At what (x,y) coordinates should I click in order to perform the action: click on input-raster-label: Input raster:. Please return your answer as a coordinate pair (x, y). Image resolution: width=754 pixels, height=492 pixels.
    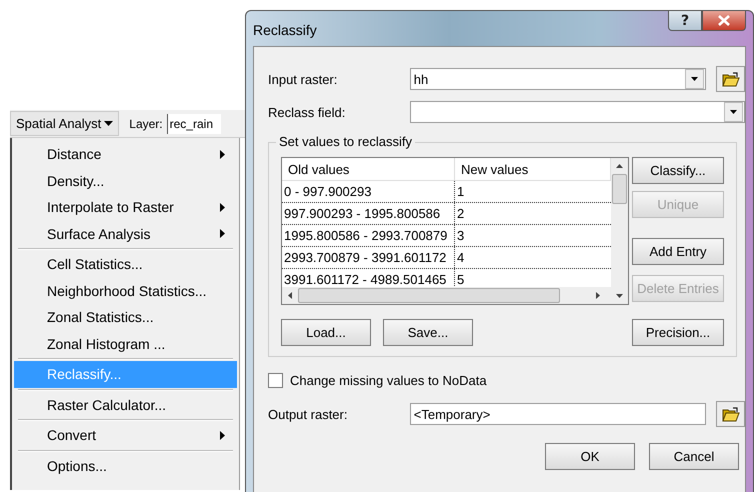
    Looking at the image, I should click on (303, 79).